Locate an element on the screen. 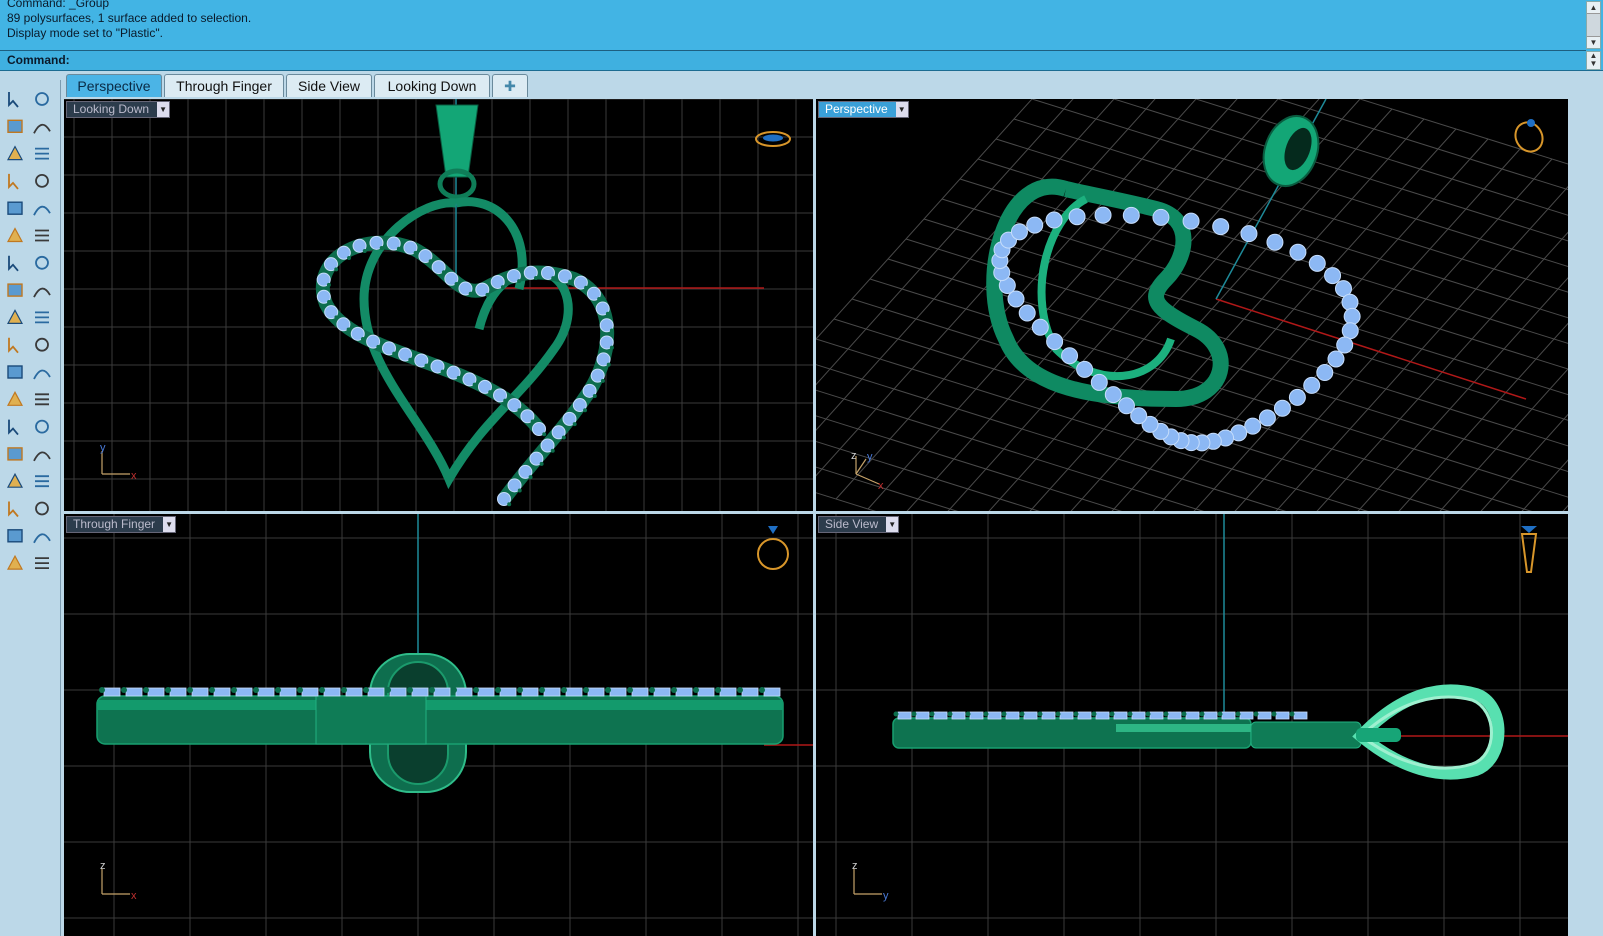 The image size is (1603, 936). scroll-thumb is located at coordinates (1593, 25).